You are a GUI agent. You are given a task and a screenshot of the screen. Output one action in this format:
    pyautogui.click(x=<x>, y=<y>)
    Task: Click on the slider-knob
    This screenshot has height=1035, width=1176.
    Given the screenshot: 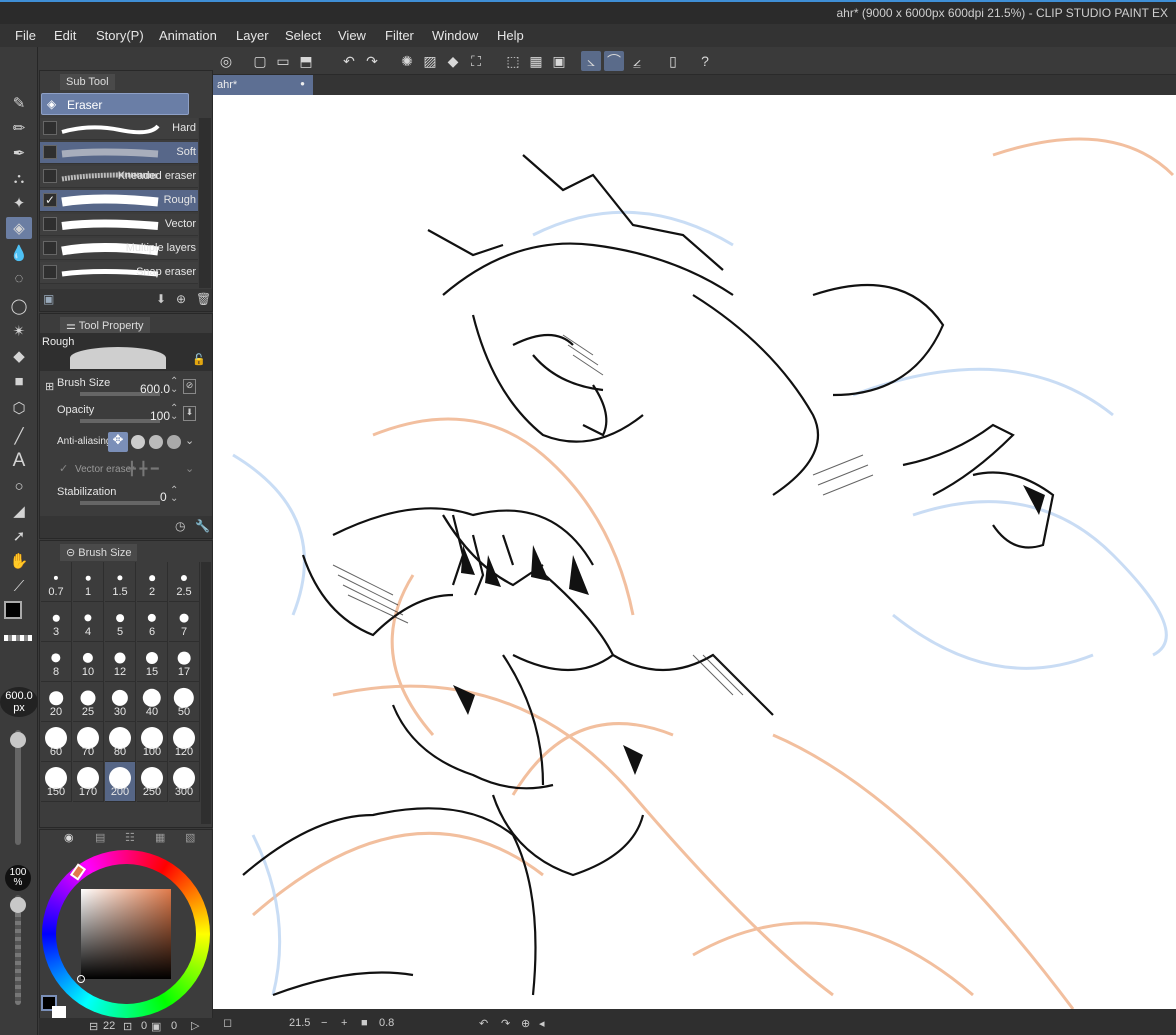 What is the action you would take?
    pyautogui.click(x=18, y=740)
    